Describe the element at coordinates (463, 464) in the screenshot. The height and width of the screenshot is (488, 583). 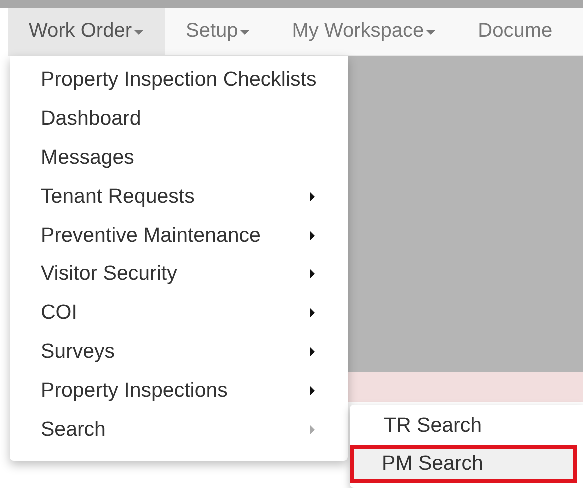
I see `submenu-item: PM Search` at that location.